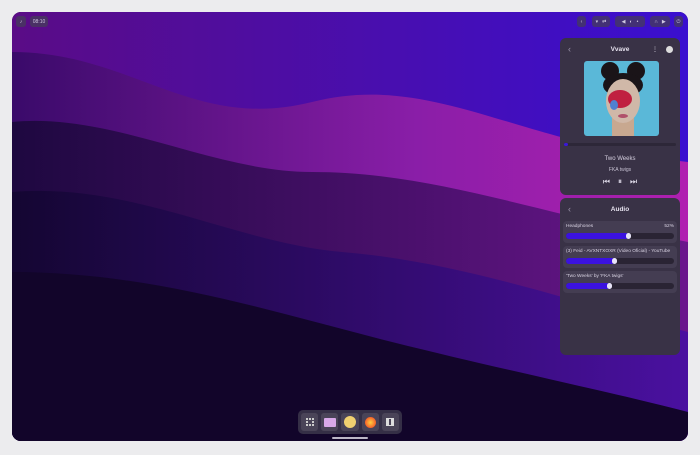 This screenshot has height=455, width=700. What do you see at coordinates (660, 21) in the screenshot?
I see `media-button: ∩ ▶` at bounding box center [660, 21].